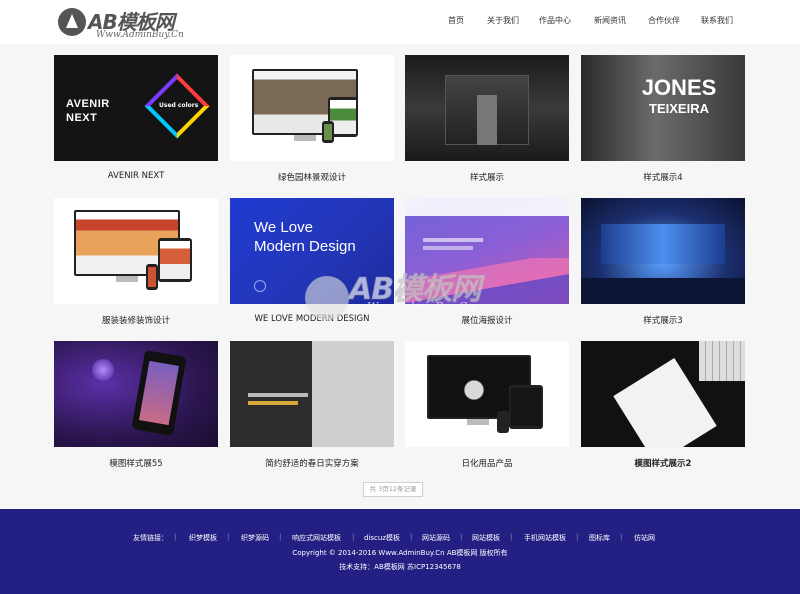  I want to click on gallery-thumbnail: JONES TEIXEIRA, so click(663, 108).